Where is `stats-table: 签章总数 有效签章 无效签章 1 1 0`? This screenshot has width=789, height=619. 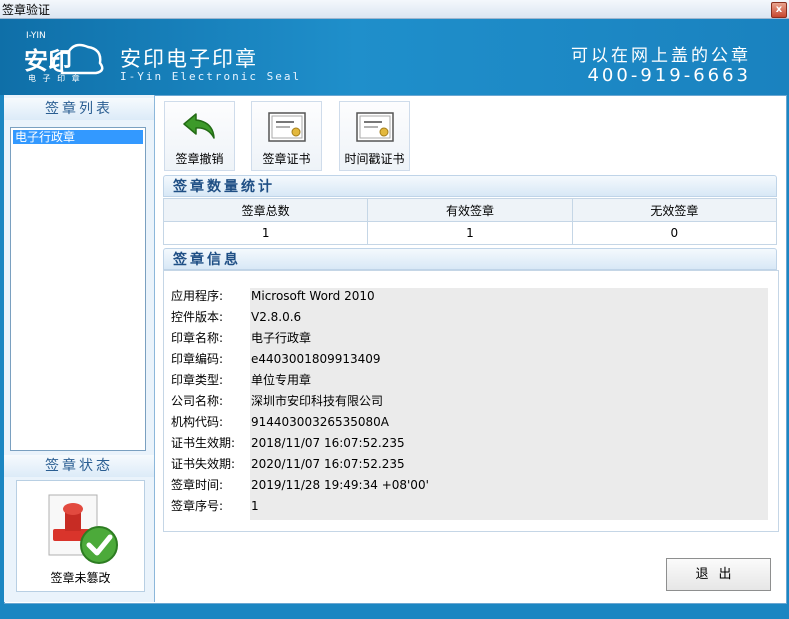
stats-table: 签章总数 有效签章 无效签章 1 1 0 is located at coordinates (470, 221).